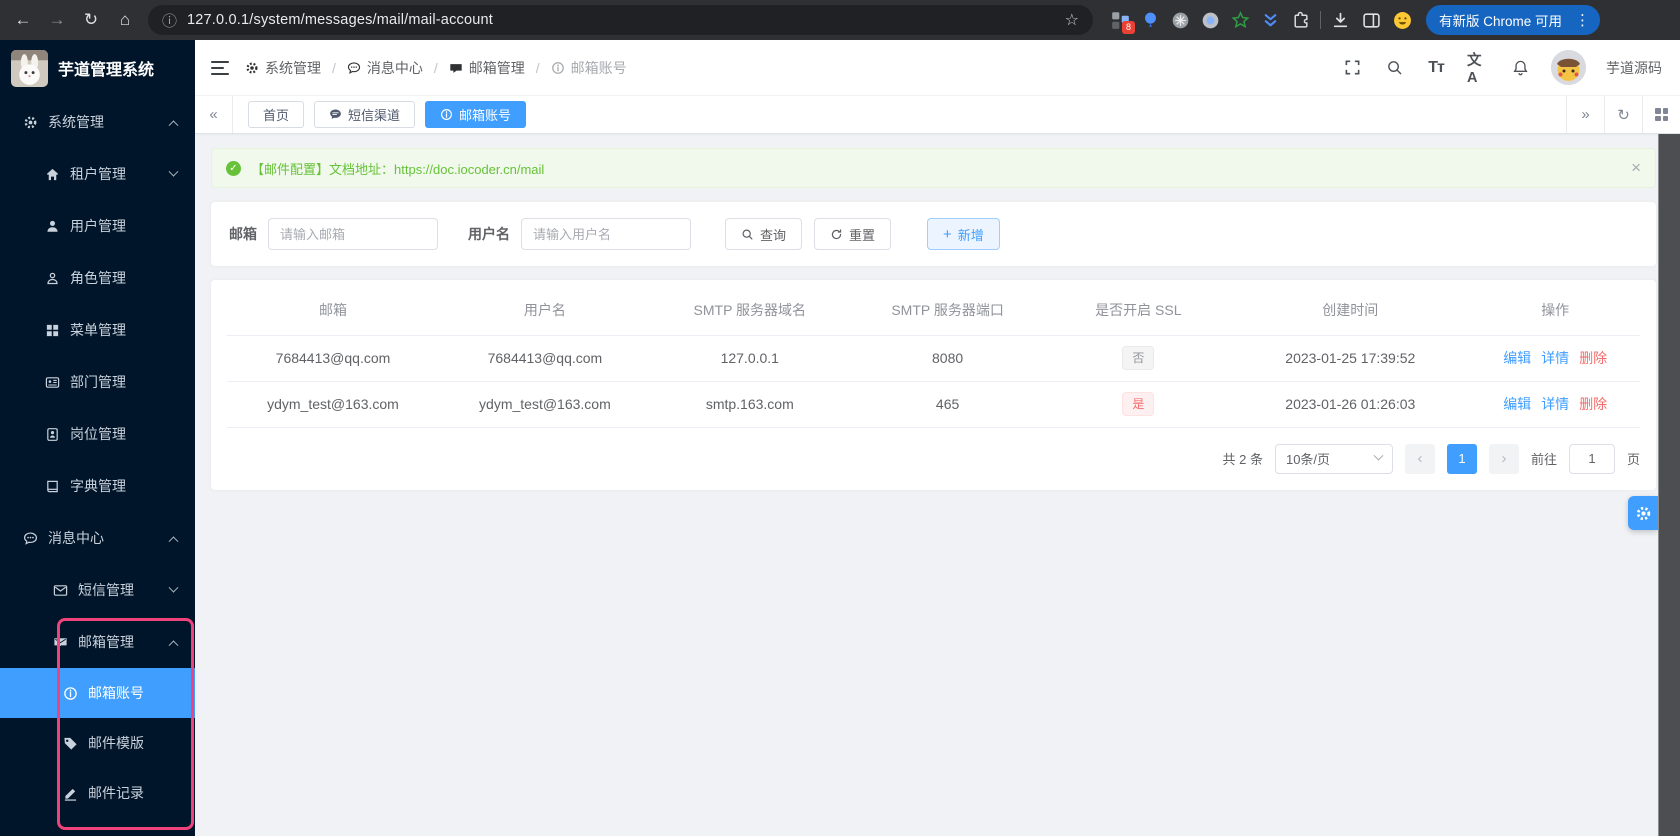 The width and height of the screenshot is (1680, 836). I want to click on browser-forward-icon: →, so click(57, 20).